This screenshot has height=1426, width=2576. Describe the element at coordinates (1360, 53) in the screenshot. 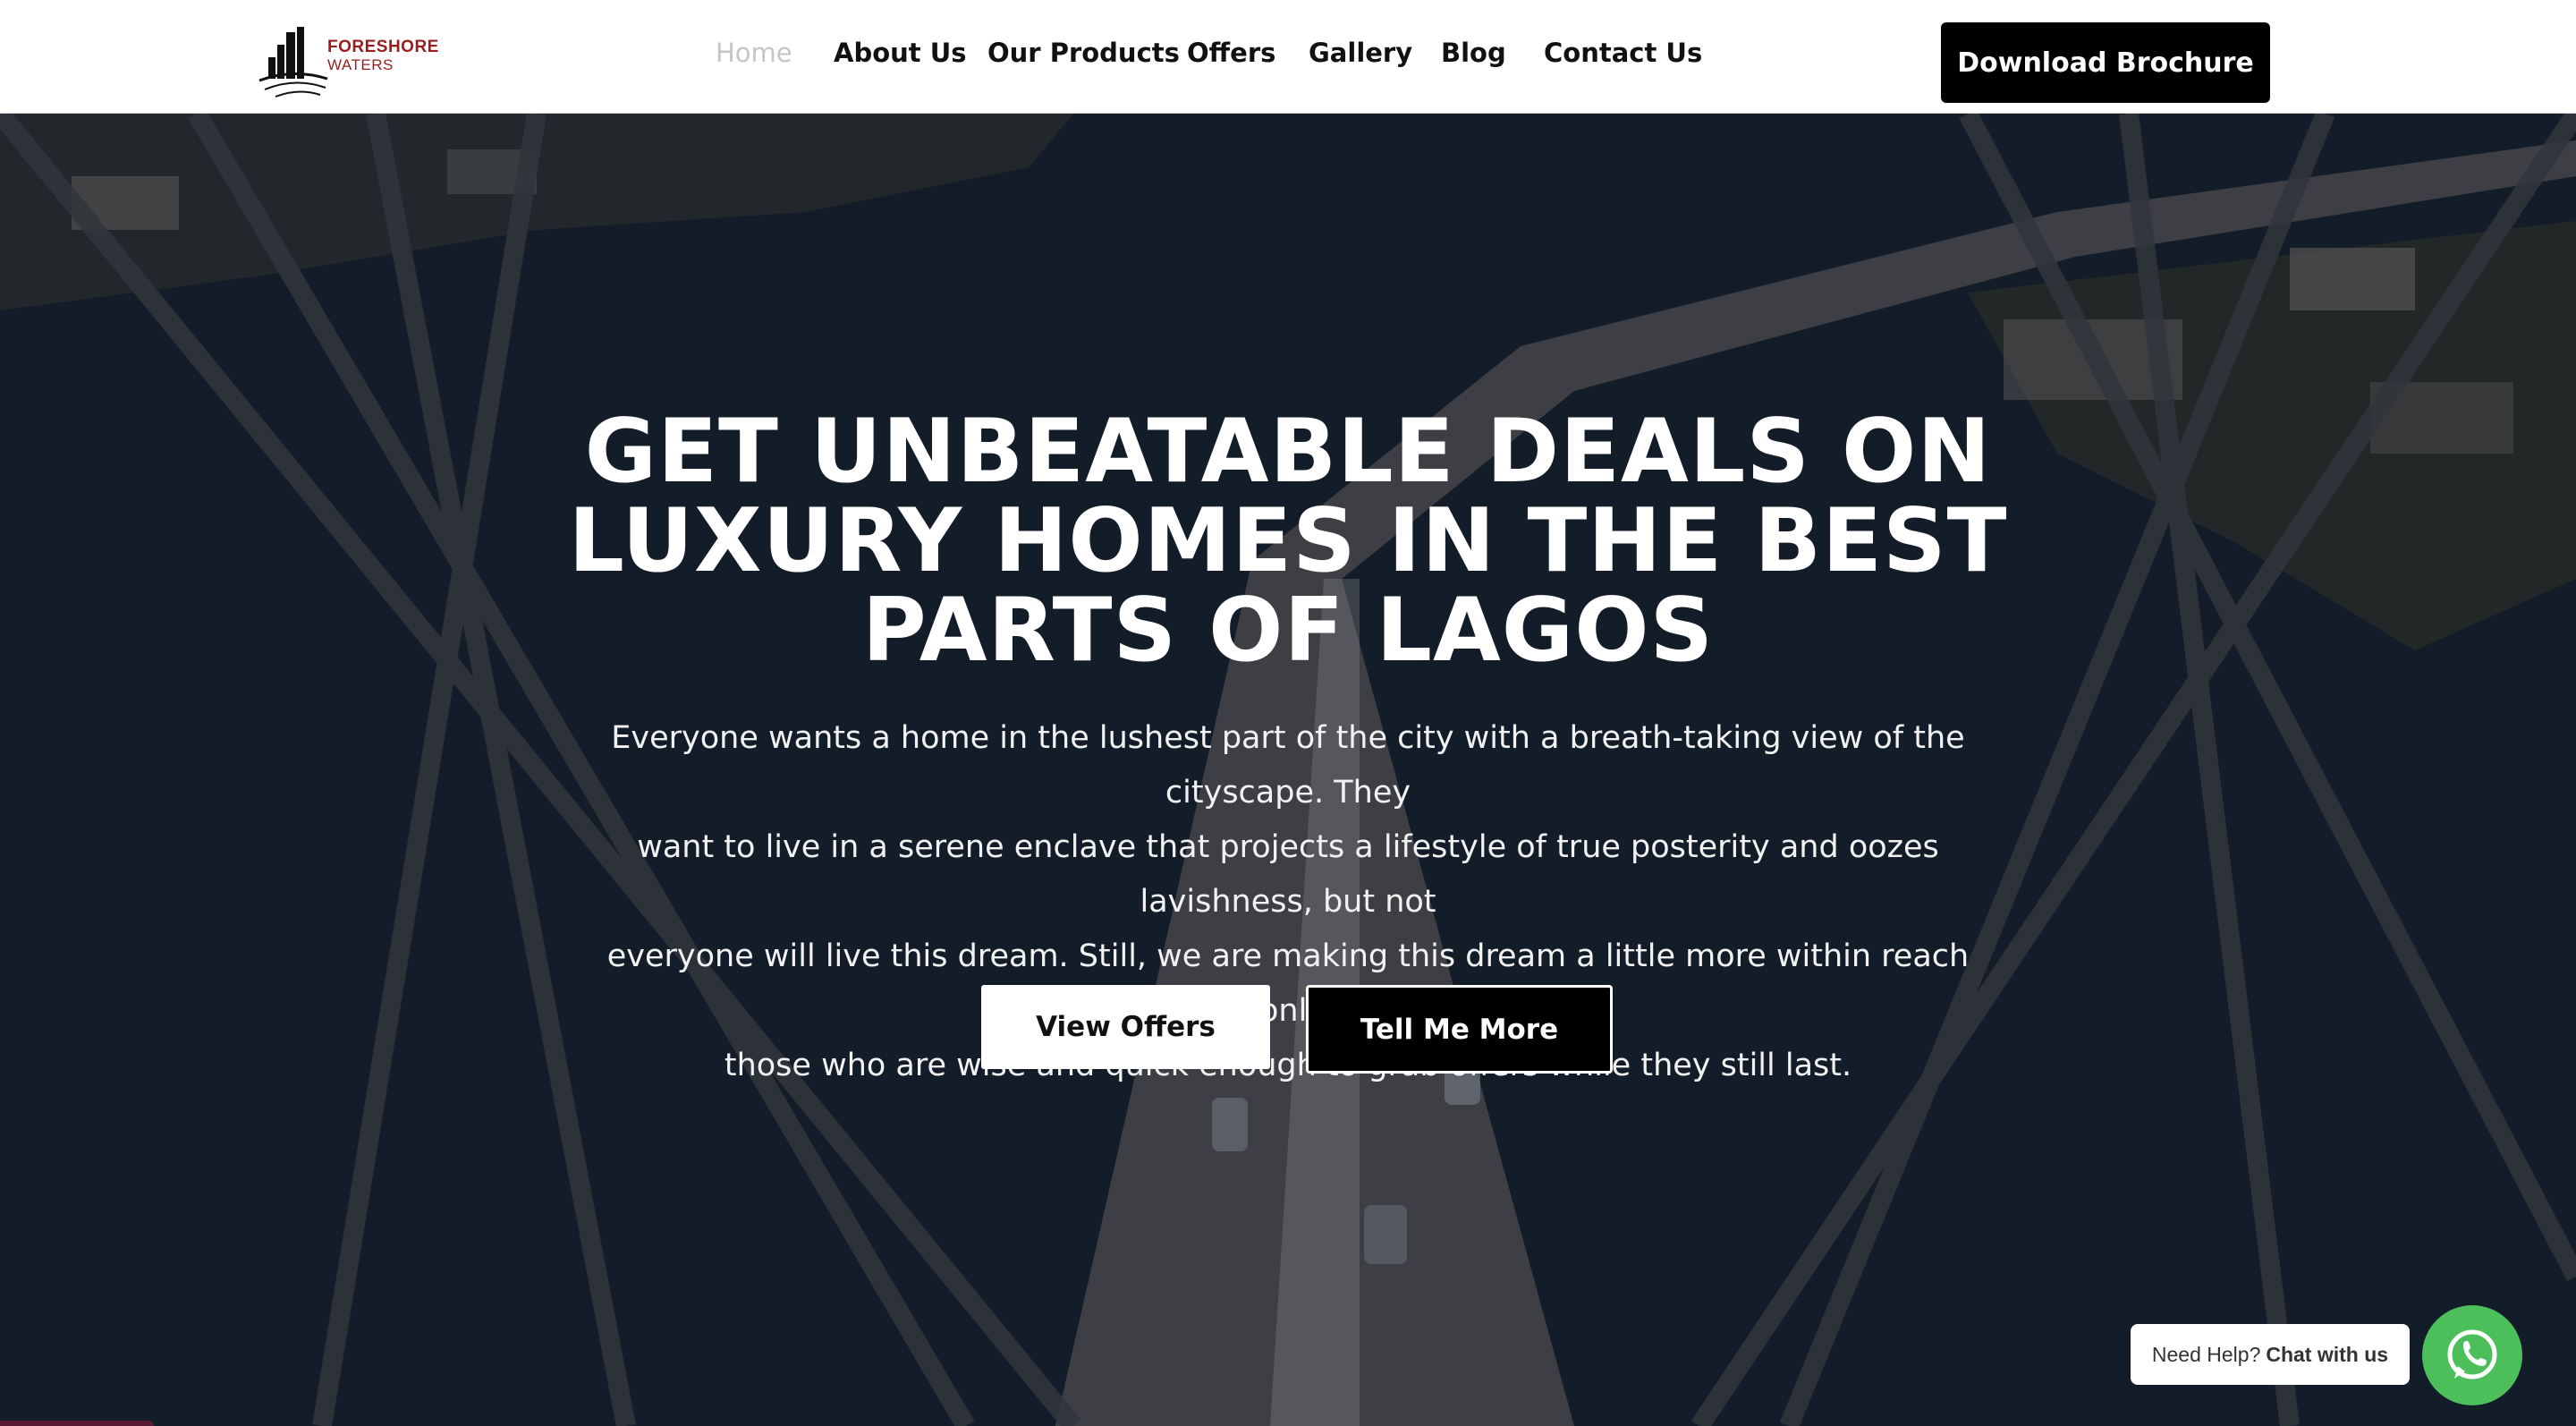

I see `nav-gallery: Gallery` at that location.